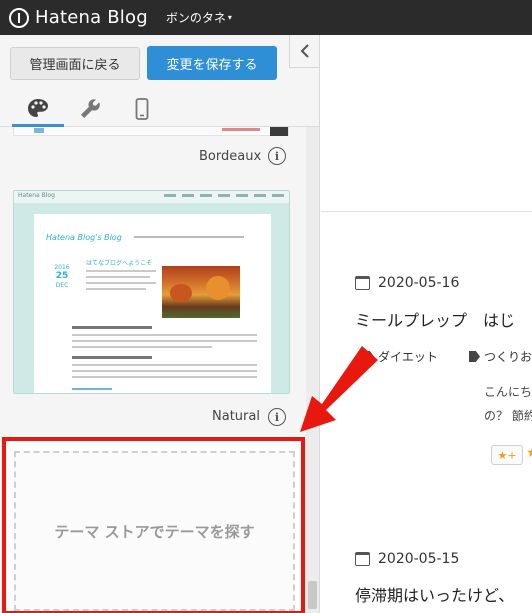  I want to click on post-date: 2020-05-15, so click(418, 559).